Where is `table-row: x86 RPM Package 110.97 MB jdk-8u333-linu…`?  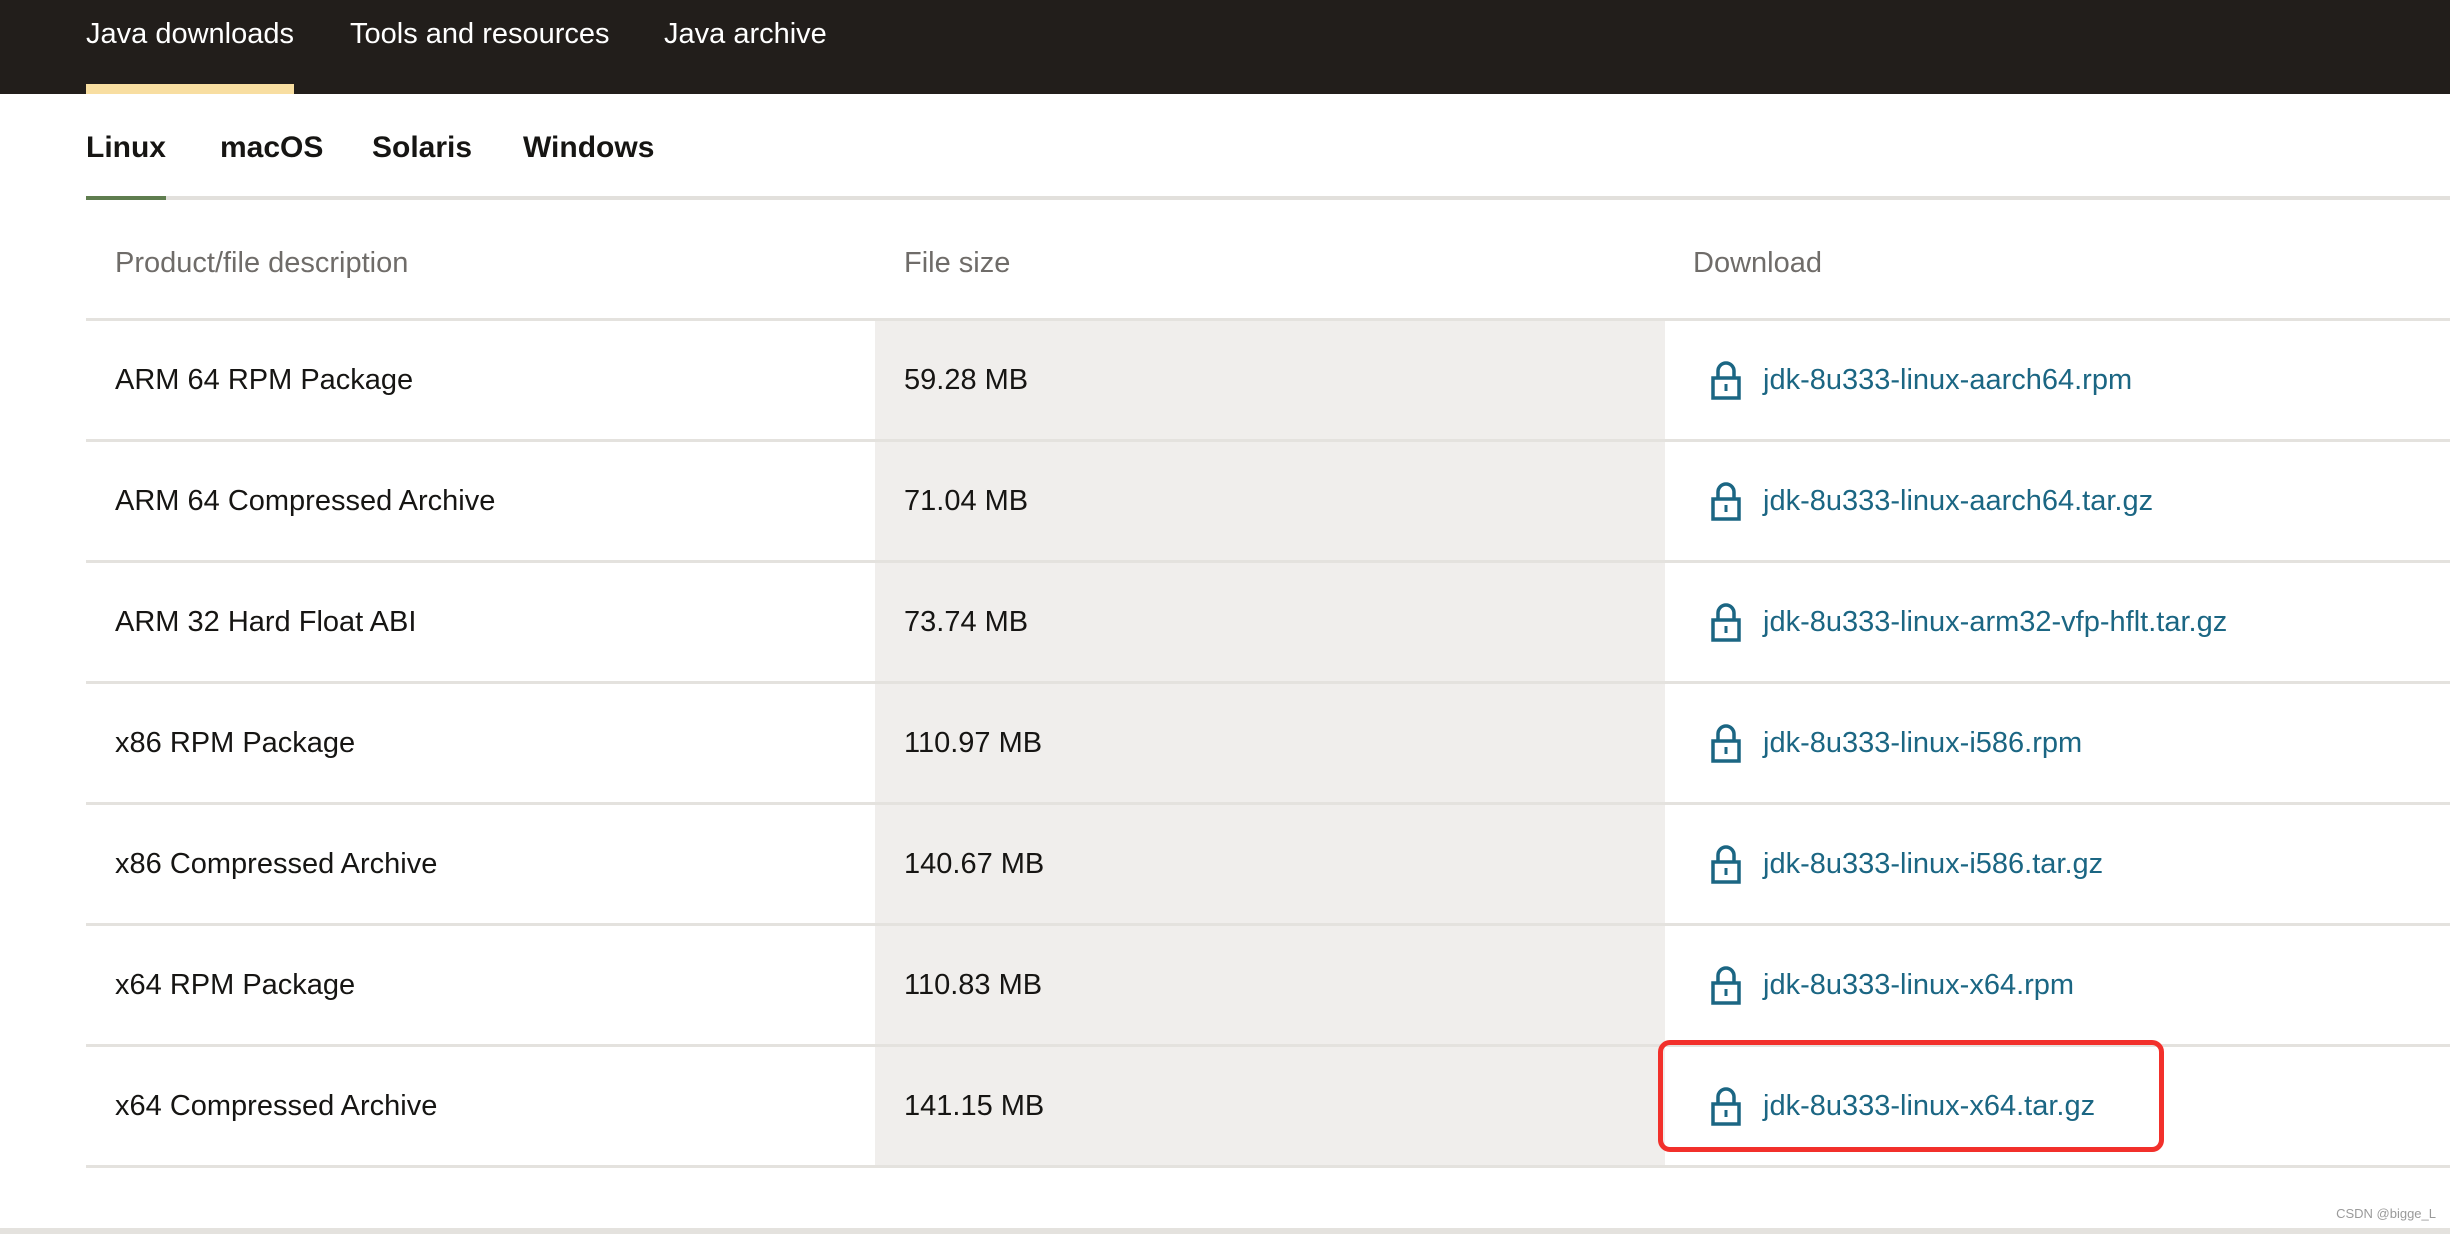 table-row: x86 RPM Package 110.97 MB jdk-8u333-linu… is located at coordinates (1268, 744).